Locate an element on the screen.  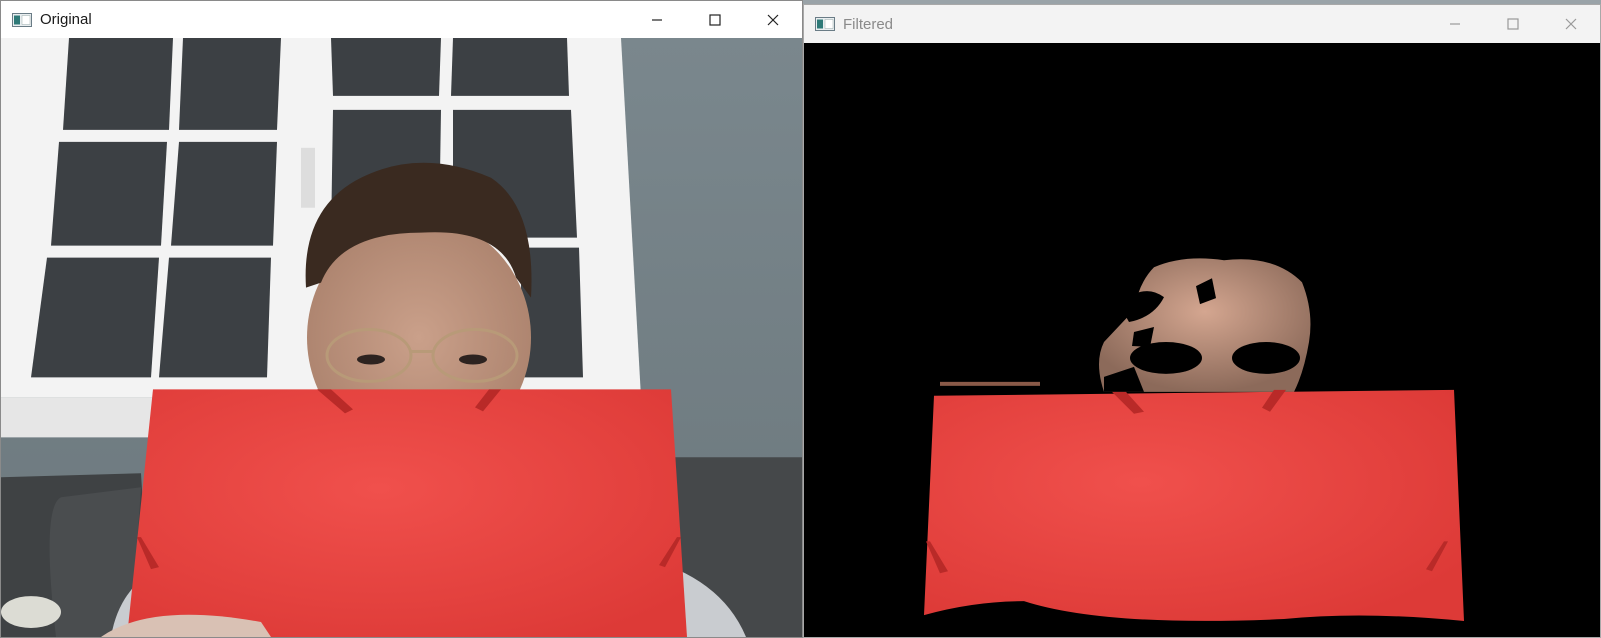
red-folder-mask is located at coordinates (1194, 505).